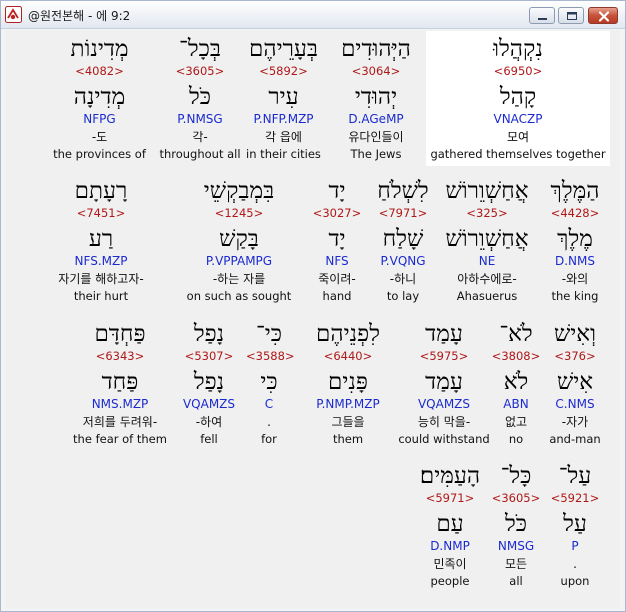  What do you see at coordinates (487, 191) in the screenshot?
I see `hebrew-word: אֲחַשְׁוֵרוֹשׁ` at bounding box center [487, 191].